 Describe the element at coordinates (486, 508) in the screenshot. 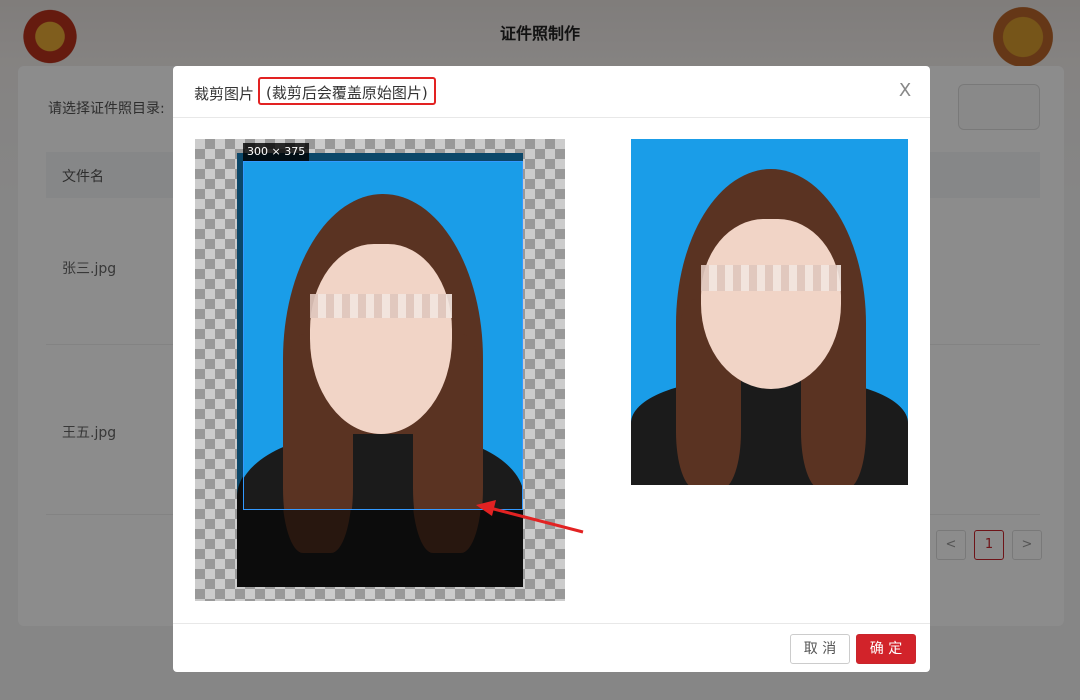

I see `arrow-head` at that location.